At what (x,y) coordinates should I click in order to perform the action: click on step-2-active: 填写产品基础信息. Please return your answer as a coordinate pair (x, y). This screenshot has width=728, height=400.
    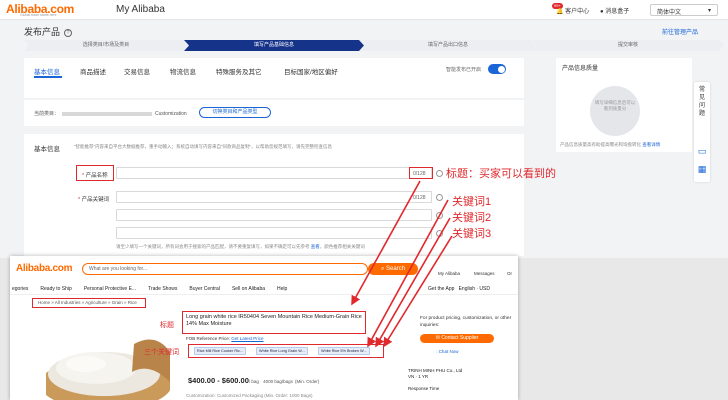
    Looking at the image, I should click on (274, 45).